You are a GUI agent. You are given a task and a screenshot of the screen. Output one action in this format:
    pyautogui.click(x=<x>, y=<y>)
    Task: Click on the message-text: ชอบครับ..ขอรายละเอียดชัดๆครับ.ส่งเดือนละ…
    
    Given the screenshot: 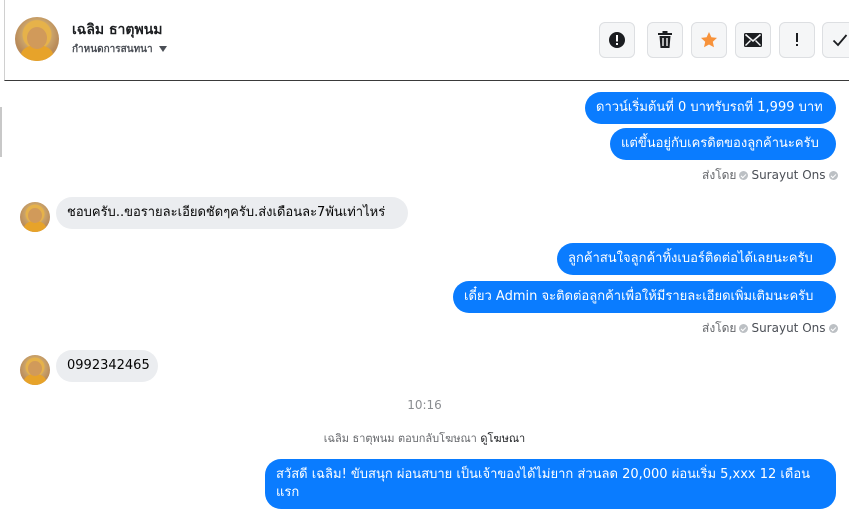 What is the action you would take?
    pyautogui.click(x=226, y=212)
    